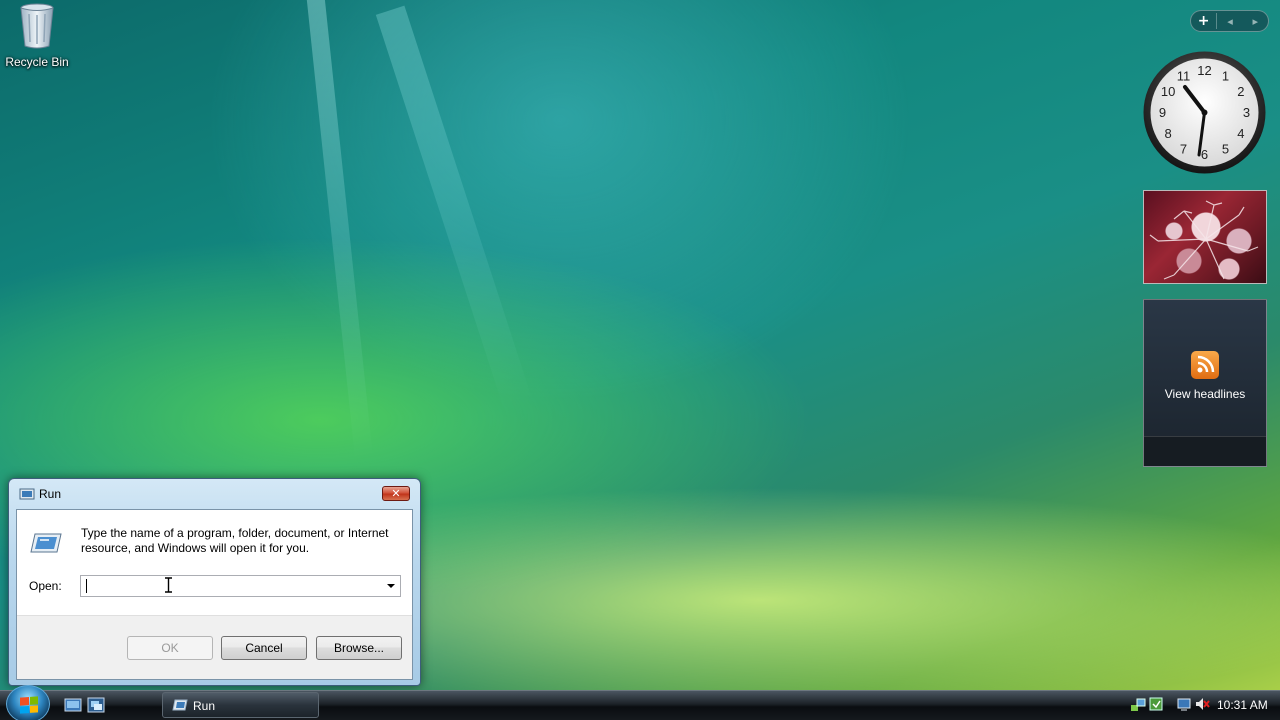  Describe the element at coordinates (50, 494) in the screenshot. I see `run-title: Run` at that location.